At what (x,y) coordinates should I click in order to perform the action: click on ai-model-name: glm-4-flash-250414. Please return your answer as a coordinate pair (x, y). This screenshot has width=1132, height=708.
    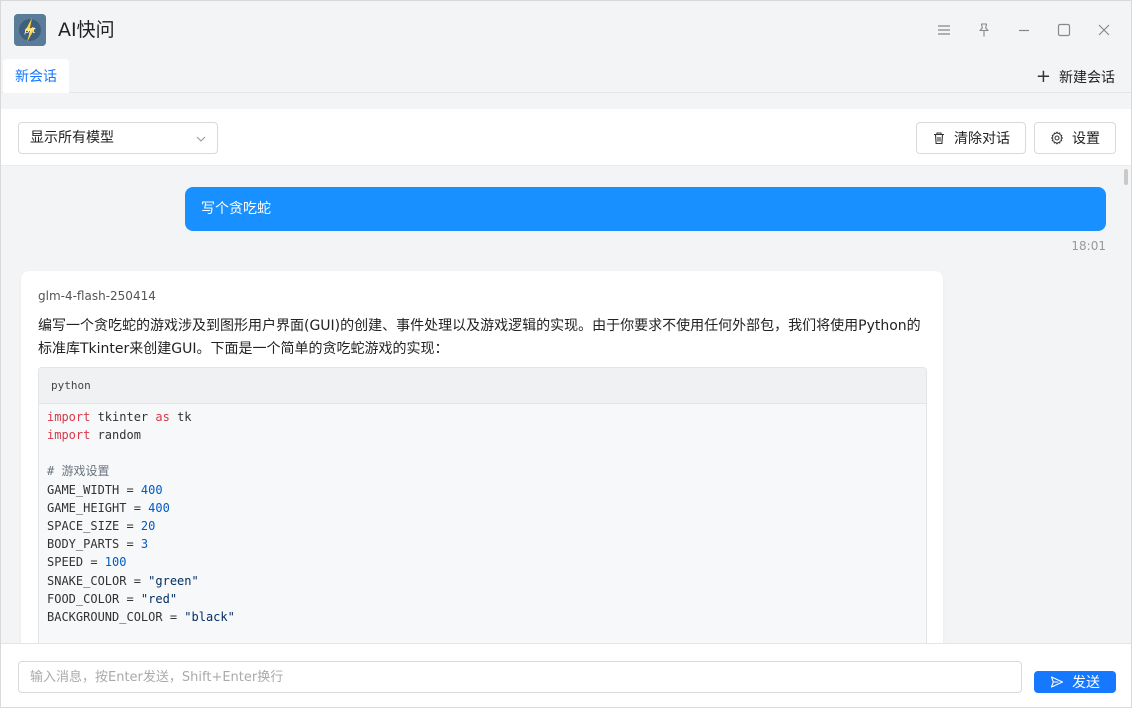
    Looking at the image, I should click on (97, 296).